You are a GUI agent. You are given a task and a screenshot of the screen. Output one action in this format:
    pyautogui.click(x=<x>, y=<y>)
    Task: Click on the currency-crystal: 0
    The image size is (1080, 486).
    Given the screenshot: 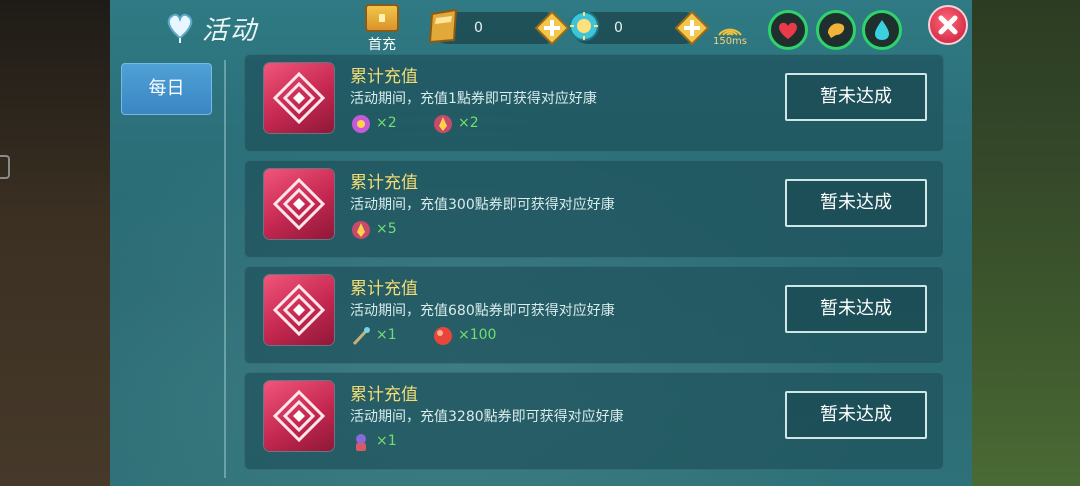 What is the action you would take?
    pyautogui.click(x=639, y=28)
    